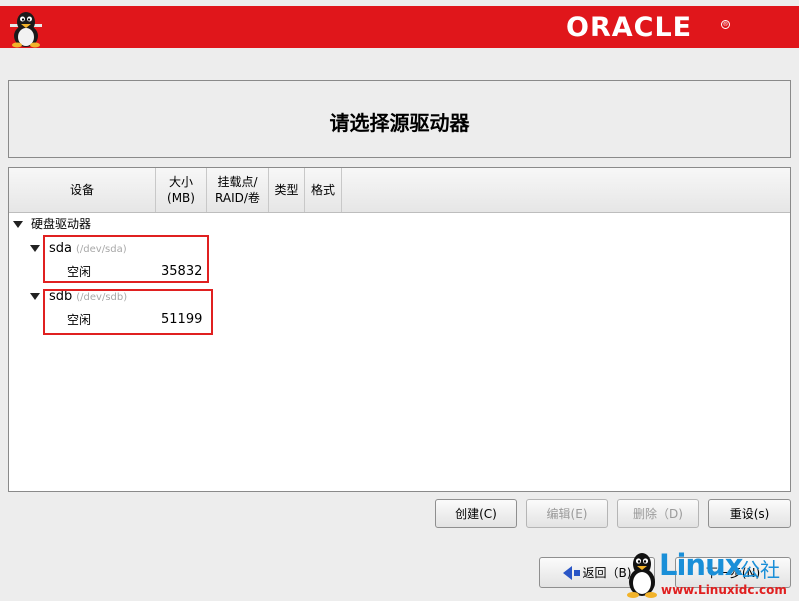 The image size is (799, 601). Describe the element at coordinates (749, 513) in the screenshot. I see `reset-button: 重设(s)` at that location.